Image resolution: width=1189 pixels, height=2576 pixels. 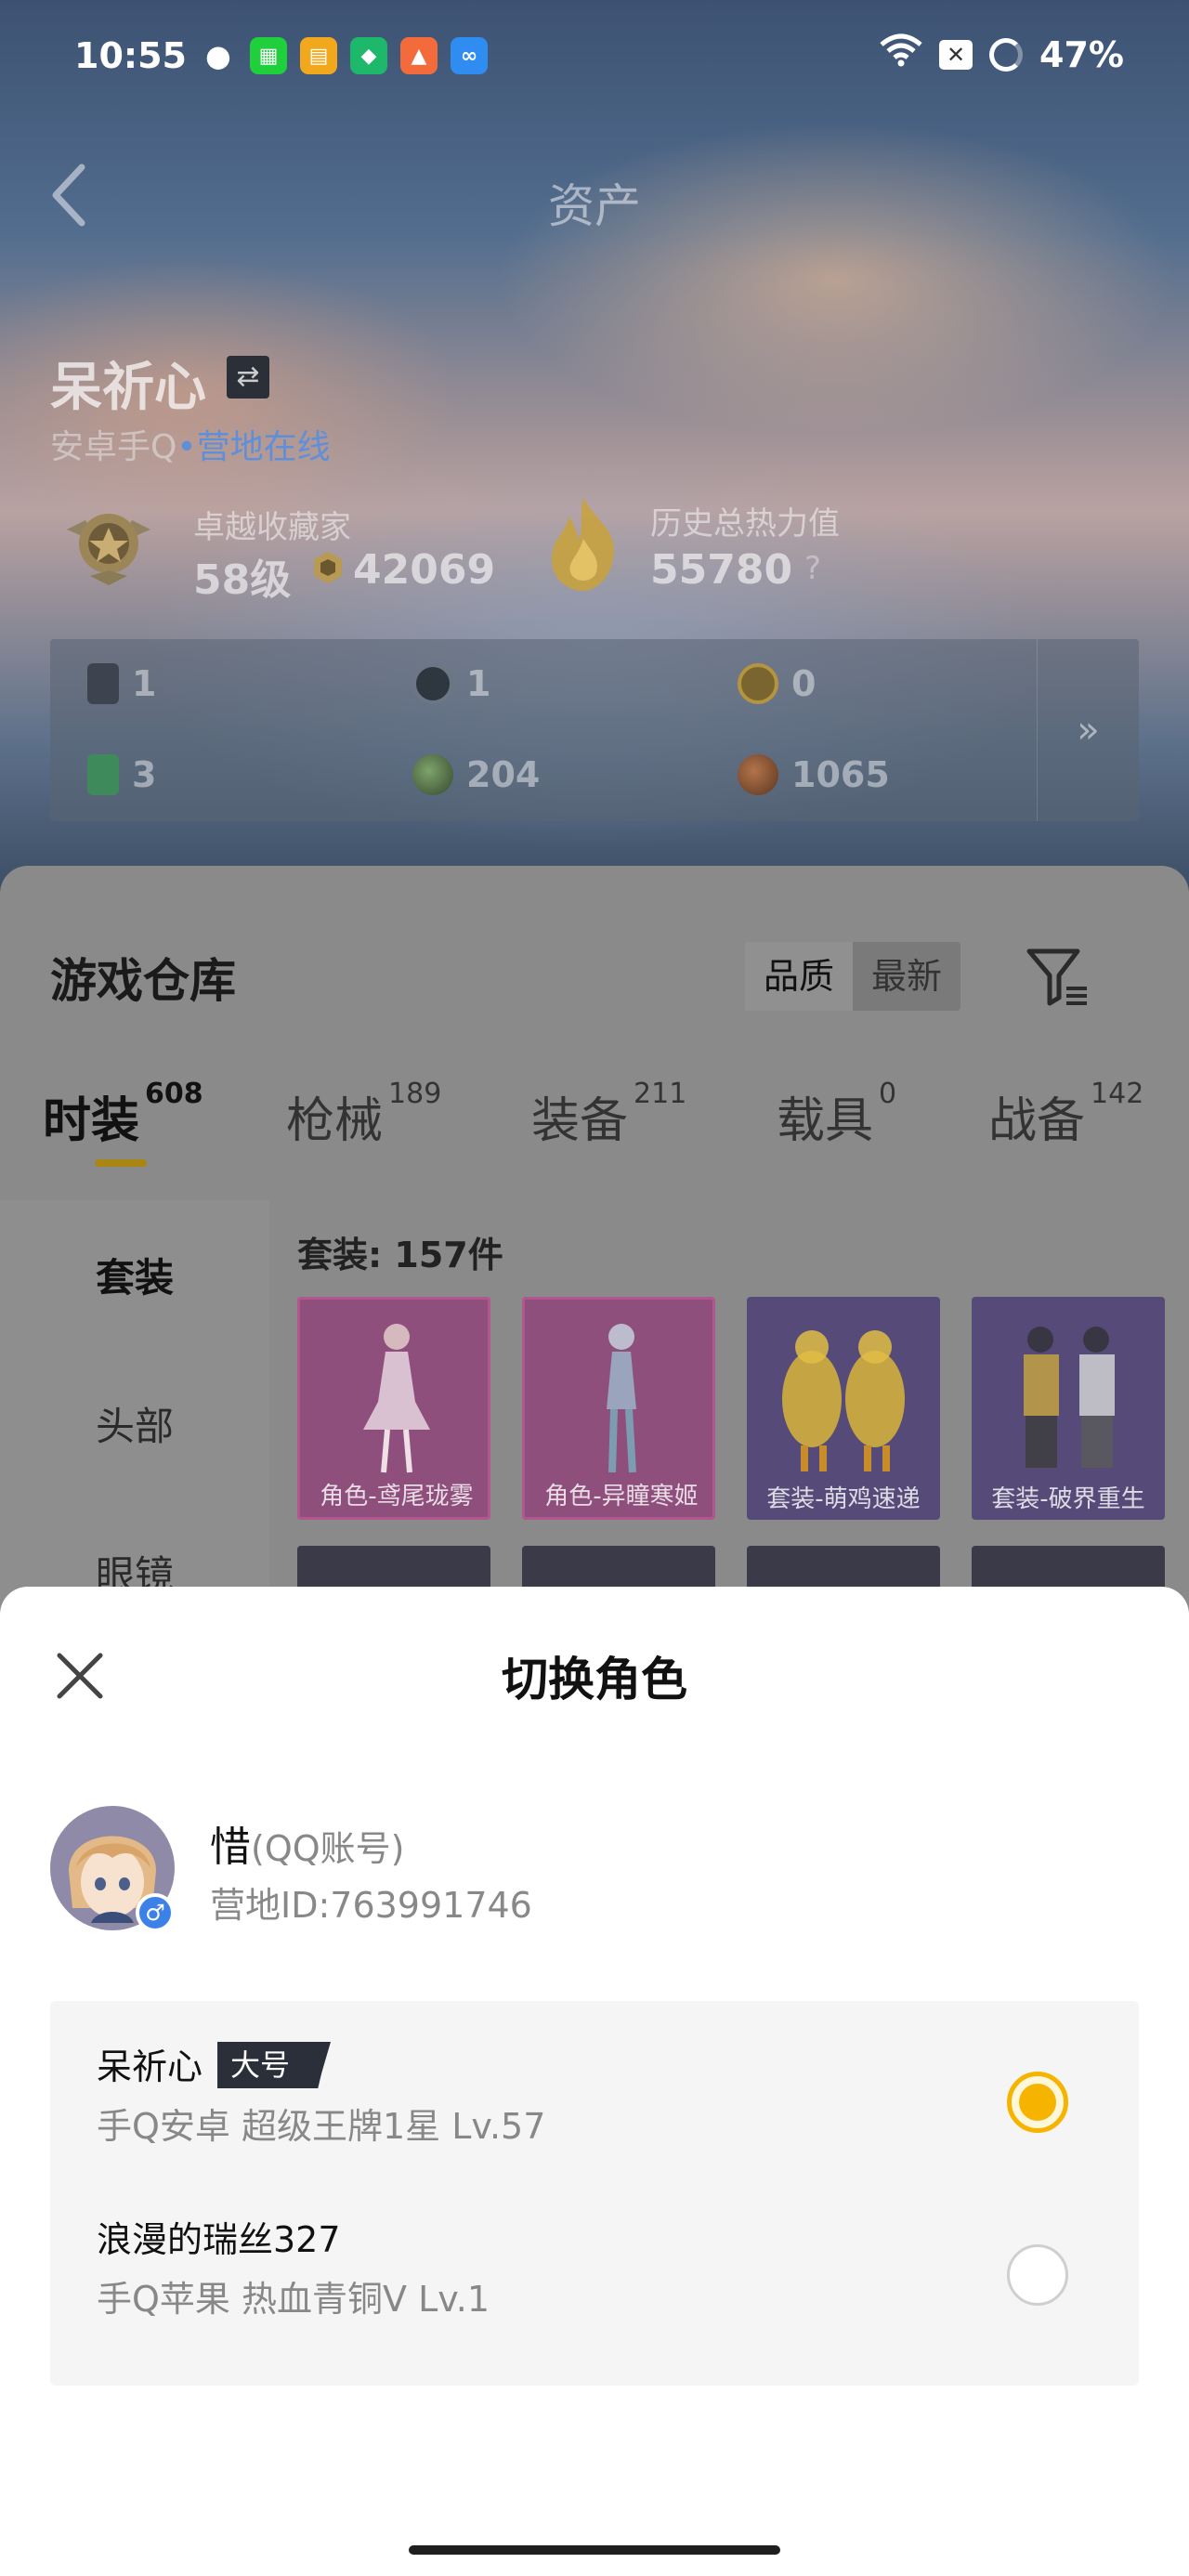 I want to click on help-icon: ?, so click(x=813, y=569).